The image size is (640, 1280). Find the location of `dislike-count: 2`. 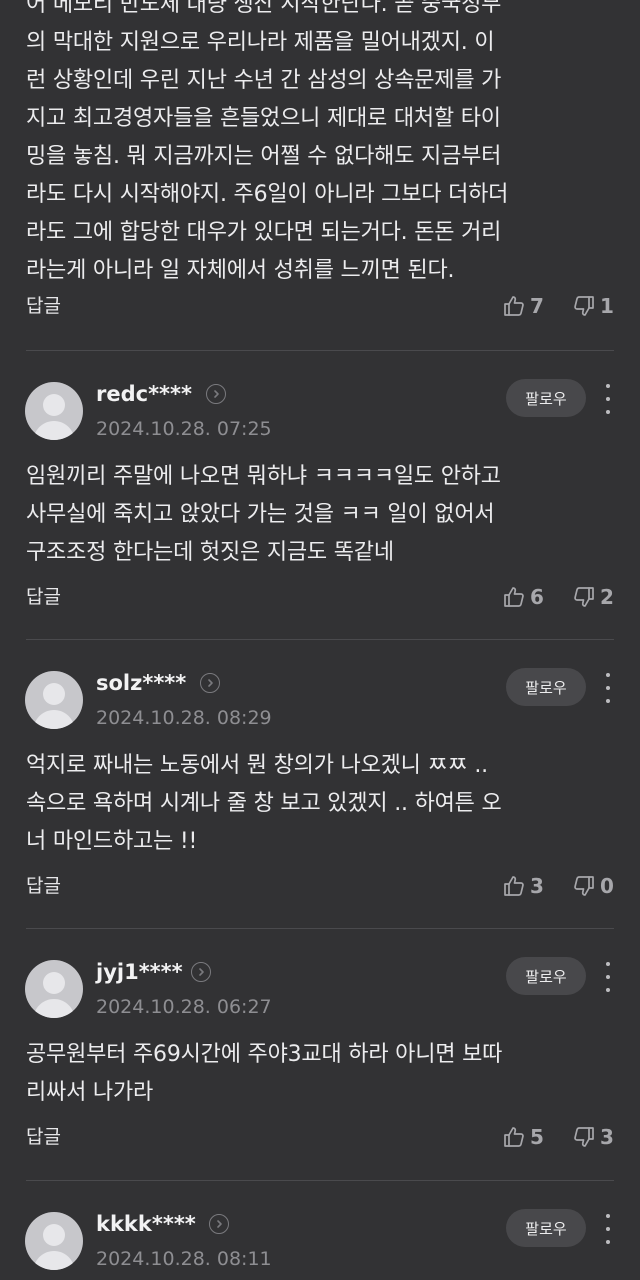

dislike-count: 2 is located at coordinates (607, 597).